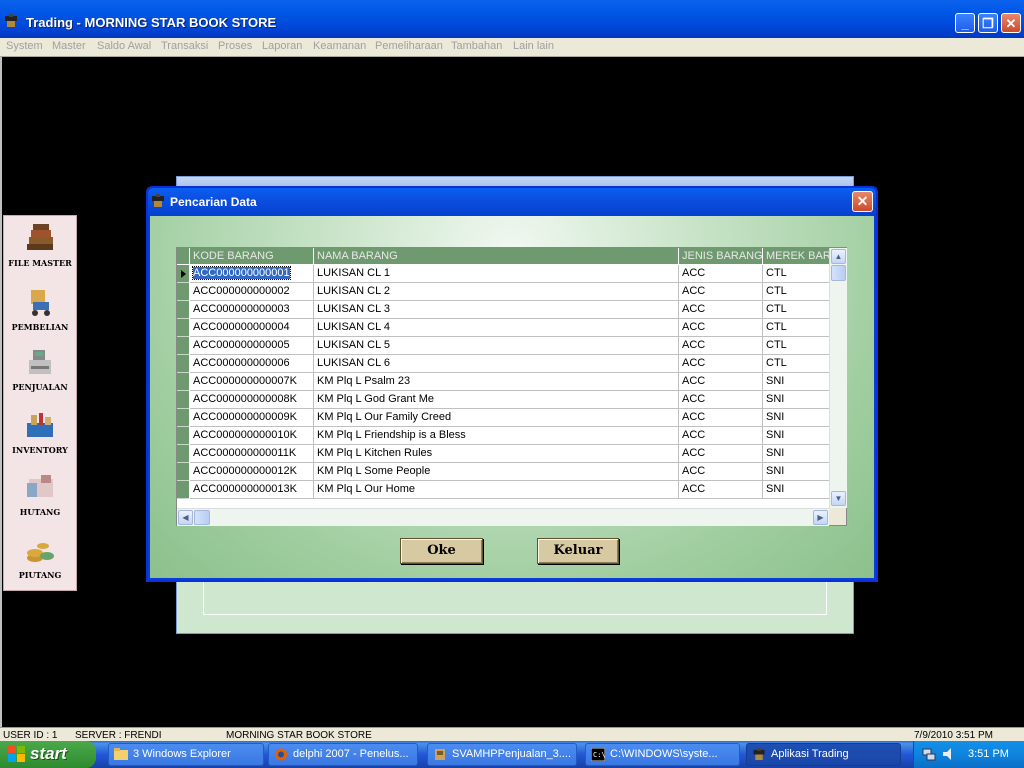 This screenshot has width=1024, height=768. What do you see at coordinates (441, 551) in the screenshot?
I see `ok-button: Oke` at bounding box center [441, 551].